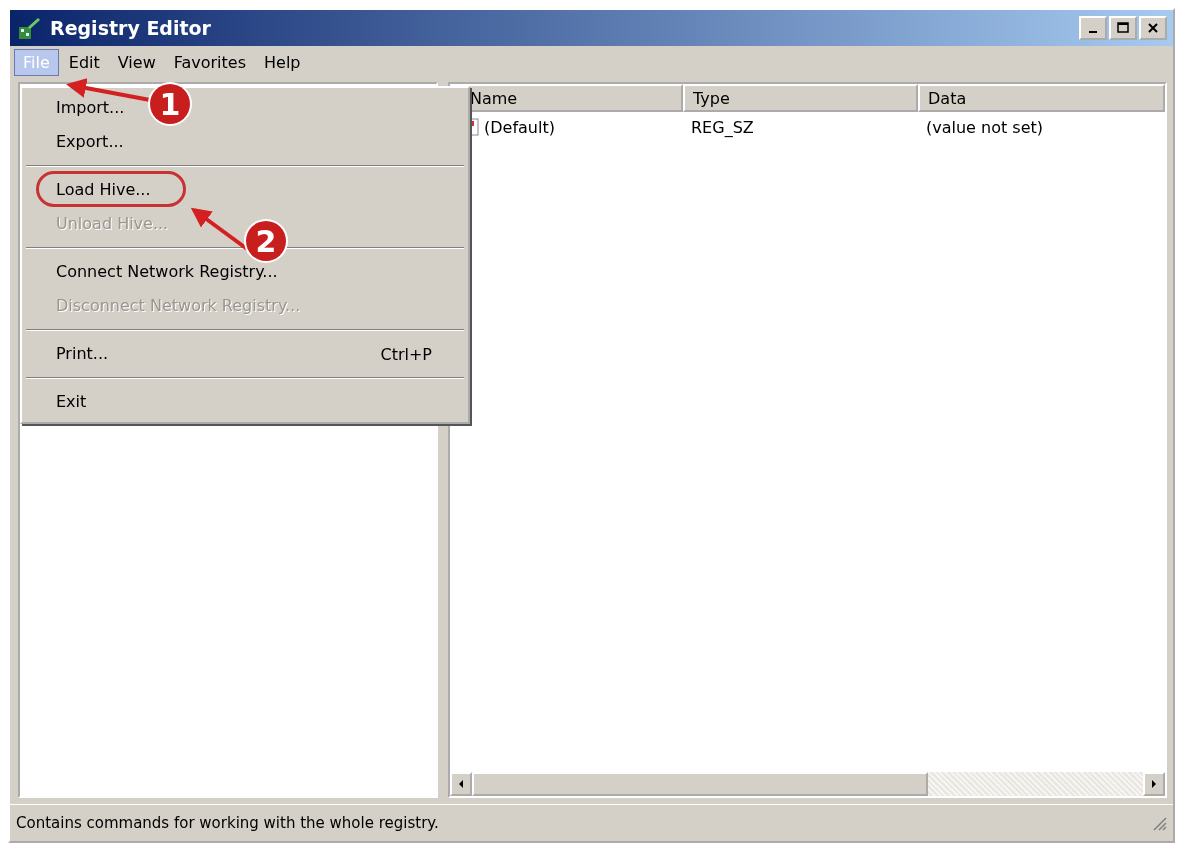  Describe the element at coordinates (84, 62) in the screenshot. I see `menu-item: Edit` at that location.